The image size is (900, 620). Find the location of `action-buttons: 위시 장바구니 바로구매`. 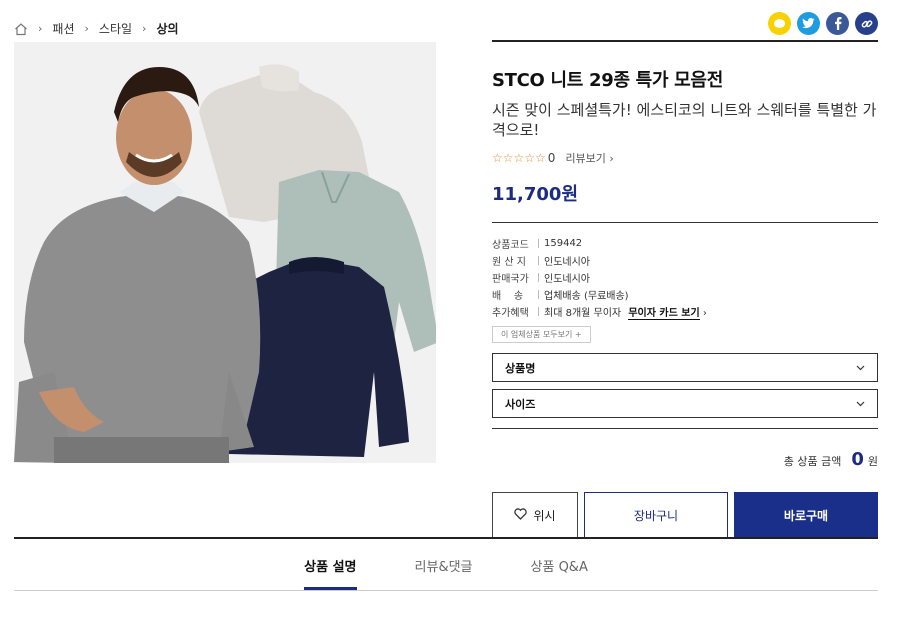

action-buttons: 위시 장바구니 바로구매 is located at coordinates (685, 515).